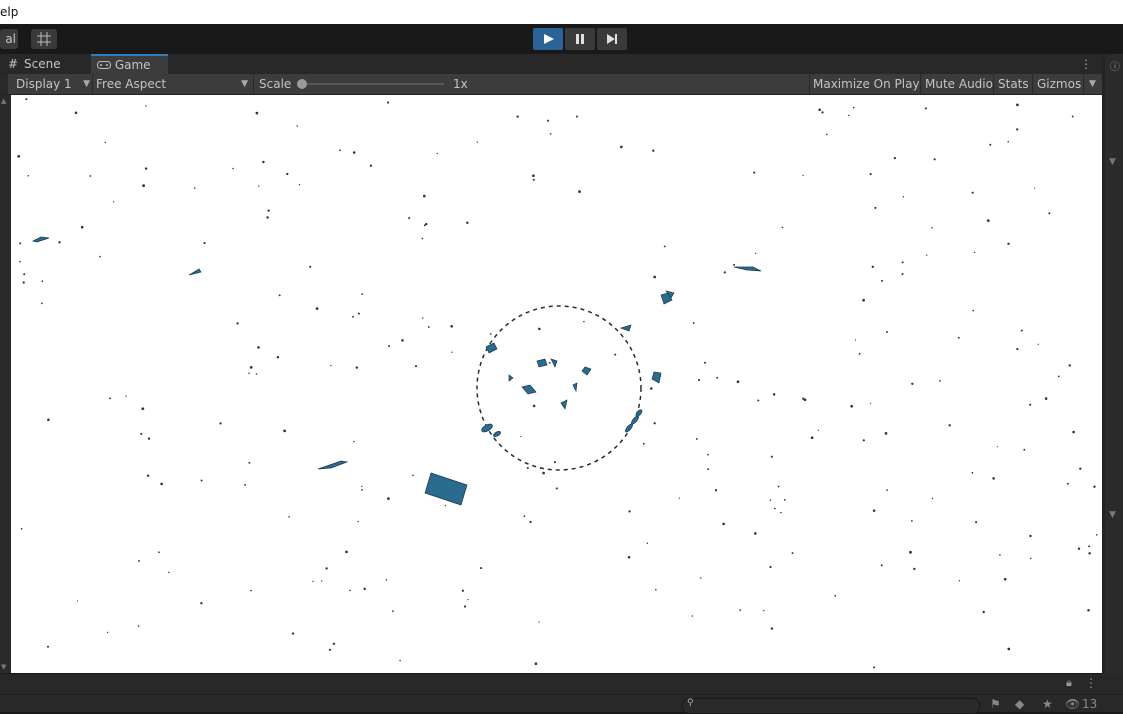 The image size is (1123, 714). I want to click on tab-game: Game, so click(129, 64).